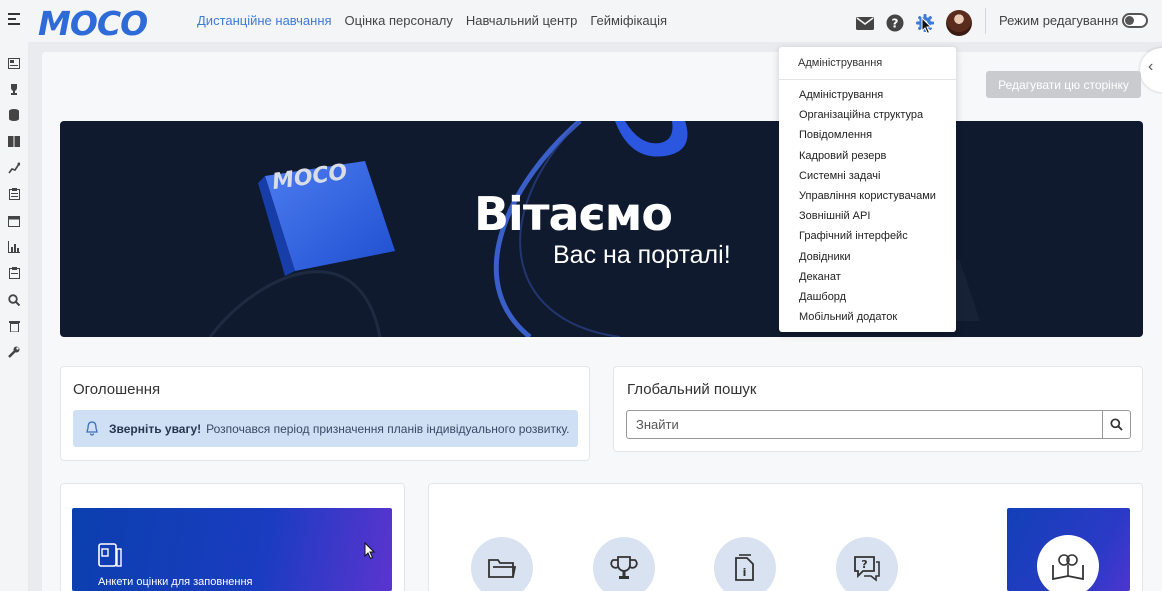 The image size is (1162, 591). I want to click on menu-item-dashboard: Дашборд, so click(867, 300).